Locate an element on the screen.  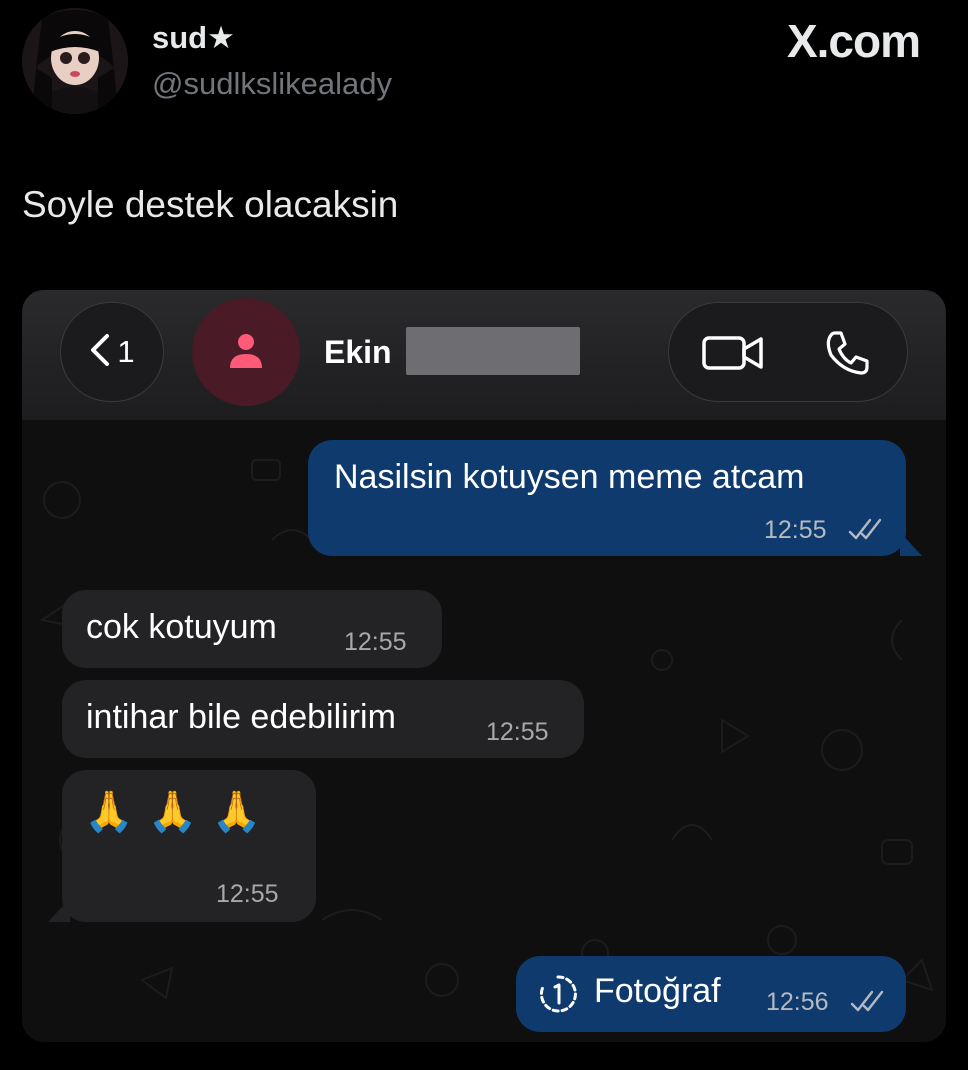
message-bubble-incoming: intihar bile edebilirim 12:55 is located at coordinates (323, 719).